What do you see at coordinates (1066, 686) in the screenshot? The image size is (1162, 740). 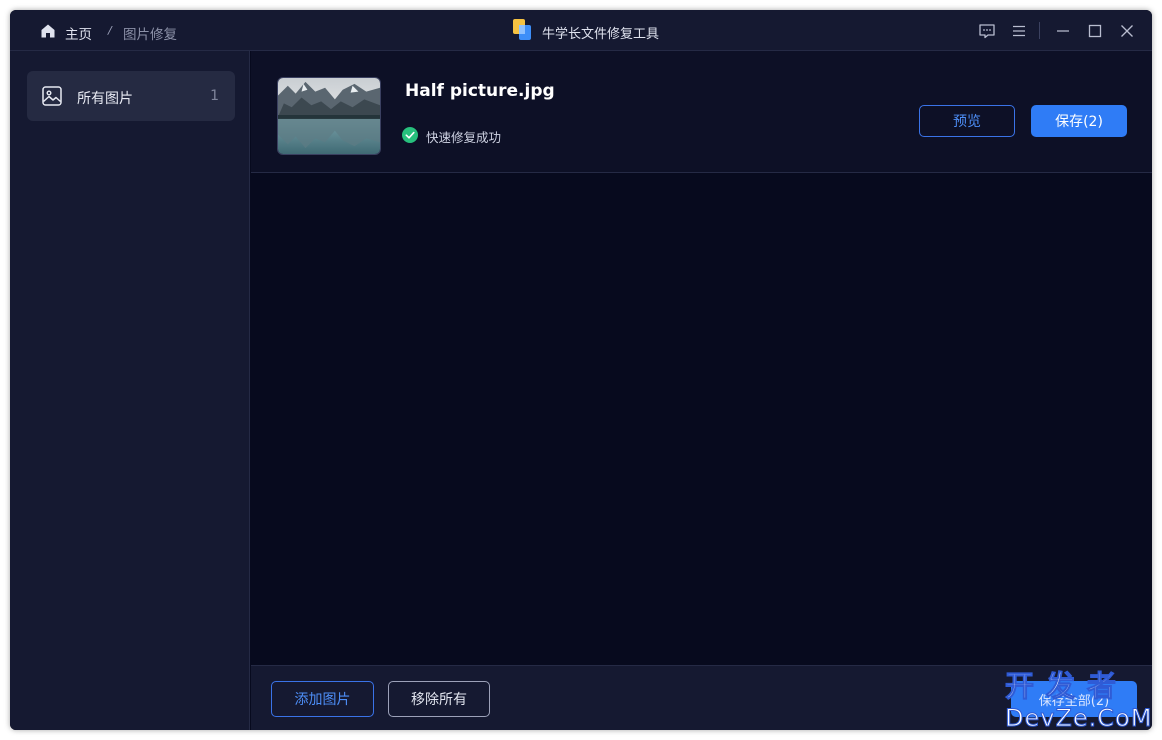 I see `watermark-line1: 开发者` at bounding box center [1066, 686].